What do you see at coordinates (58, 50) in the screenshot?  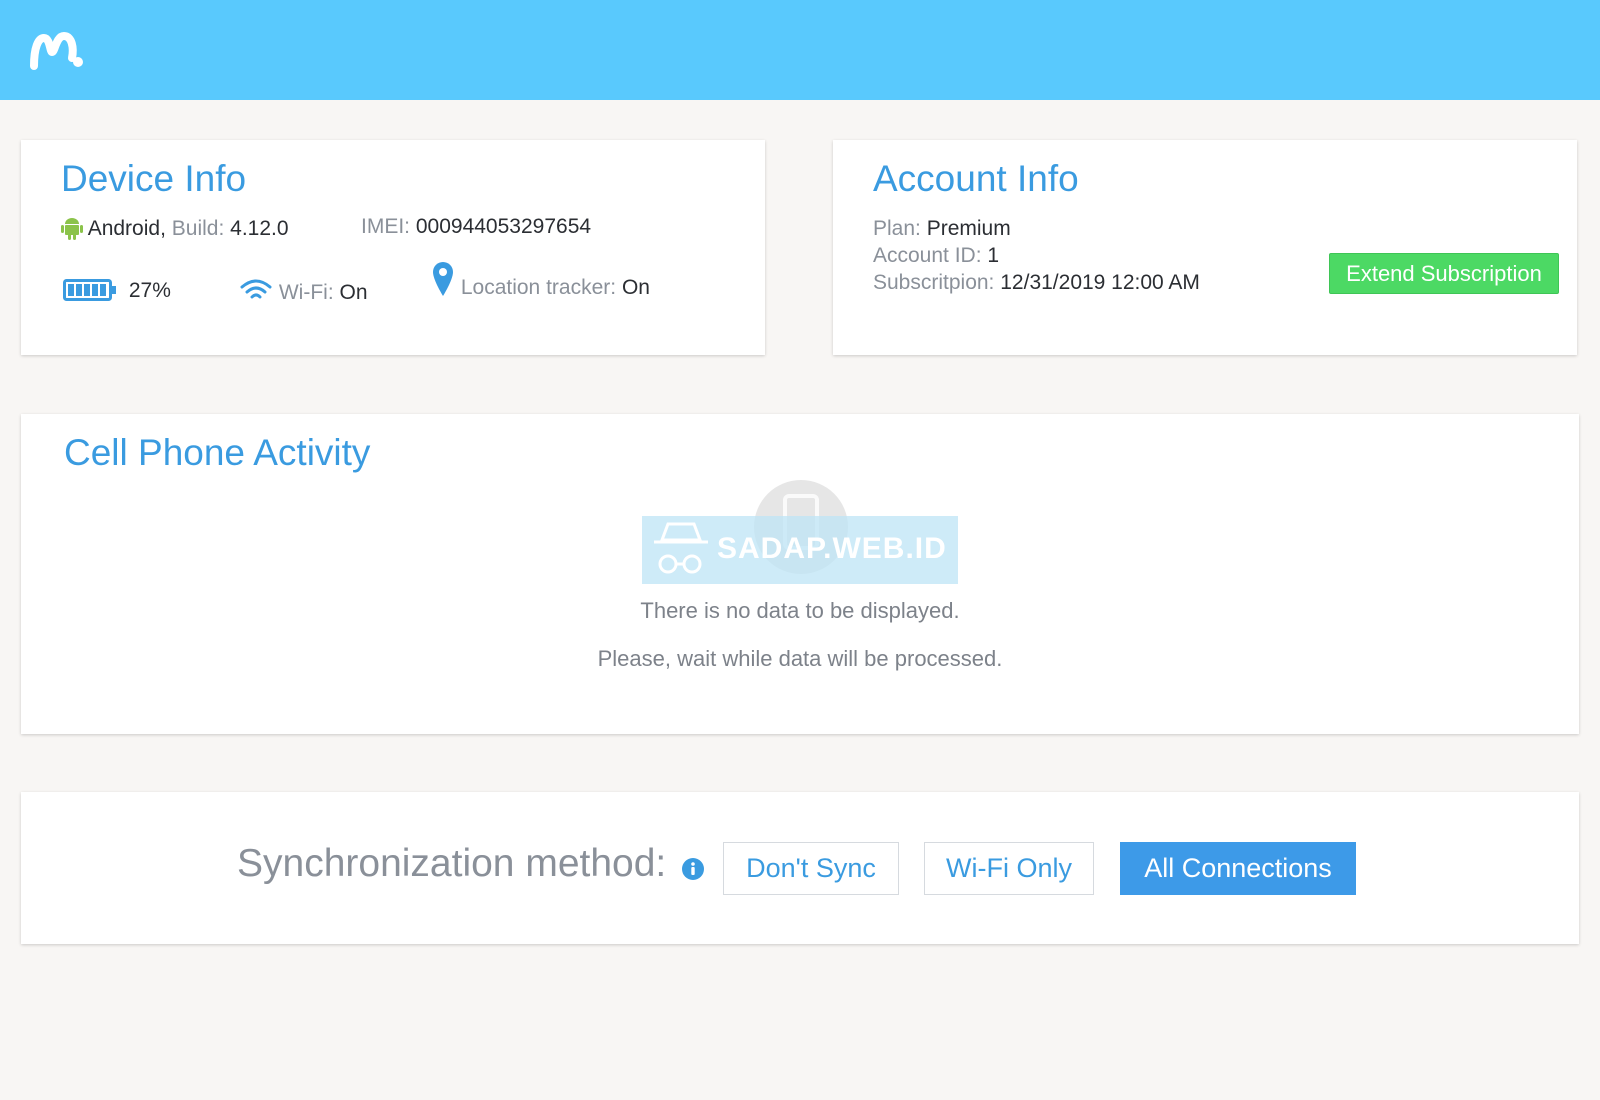 I see `mspy-logo-icon` at bounding box center [58, 50].